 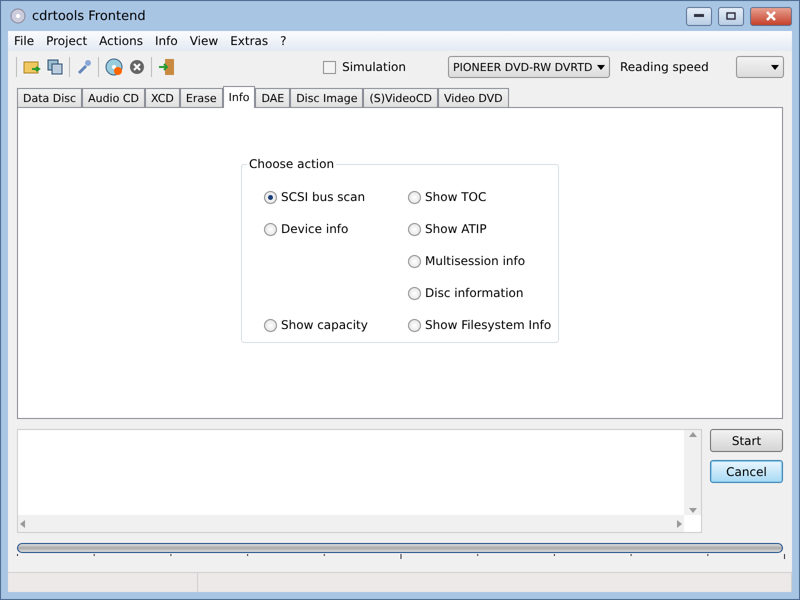 What do you see at coordinates (162, 97) in the screenshot?
I see `tab: XCD` at bounding box center [162, 97].